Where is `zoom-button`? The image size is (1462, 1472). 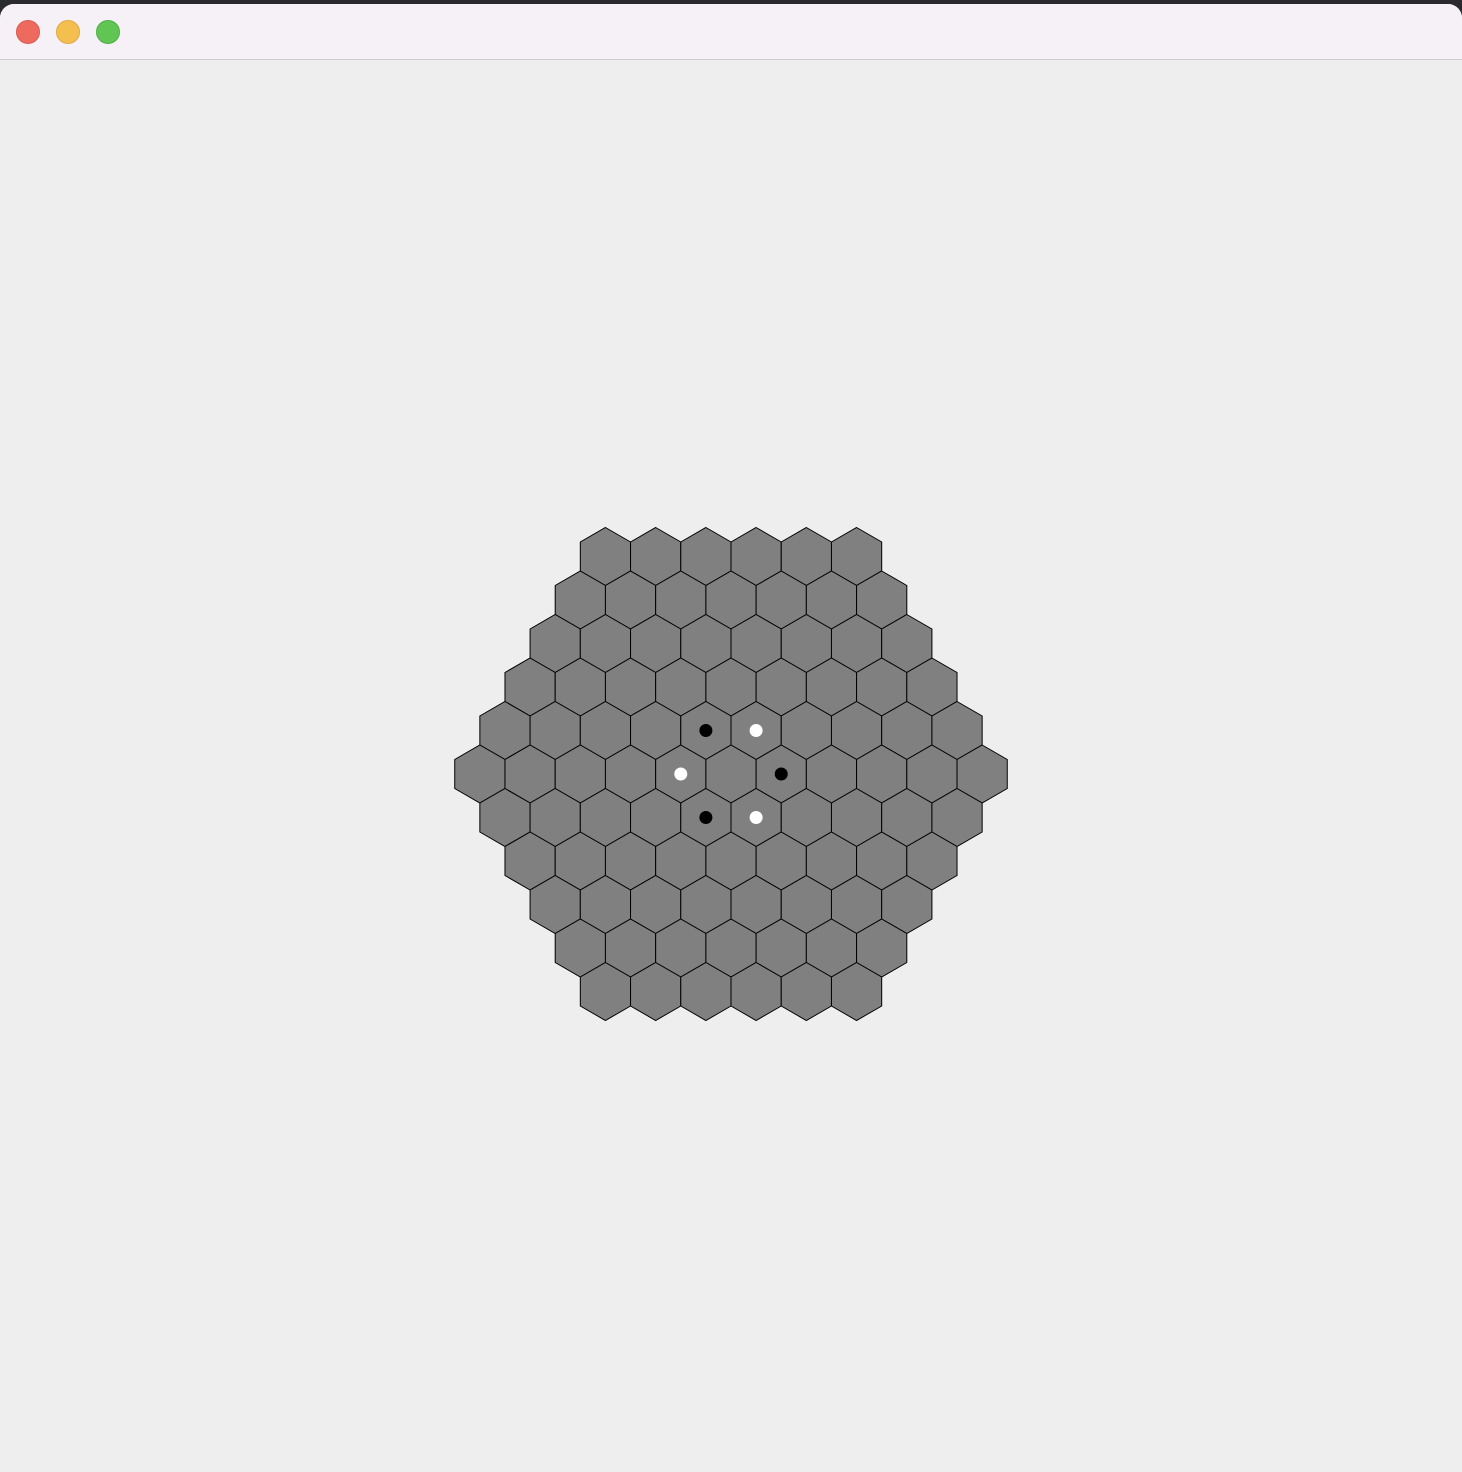
zoom-button is located at coordinates (108, 32).